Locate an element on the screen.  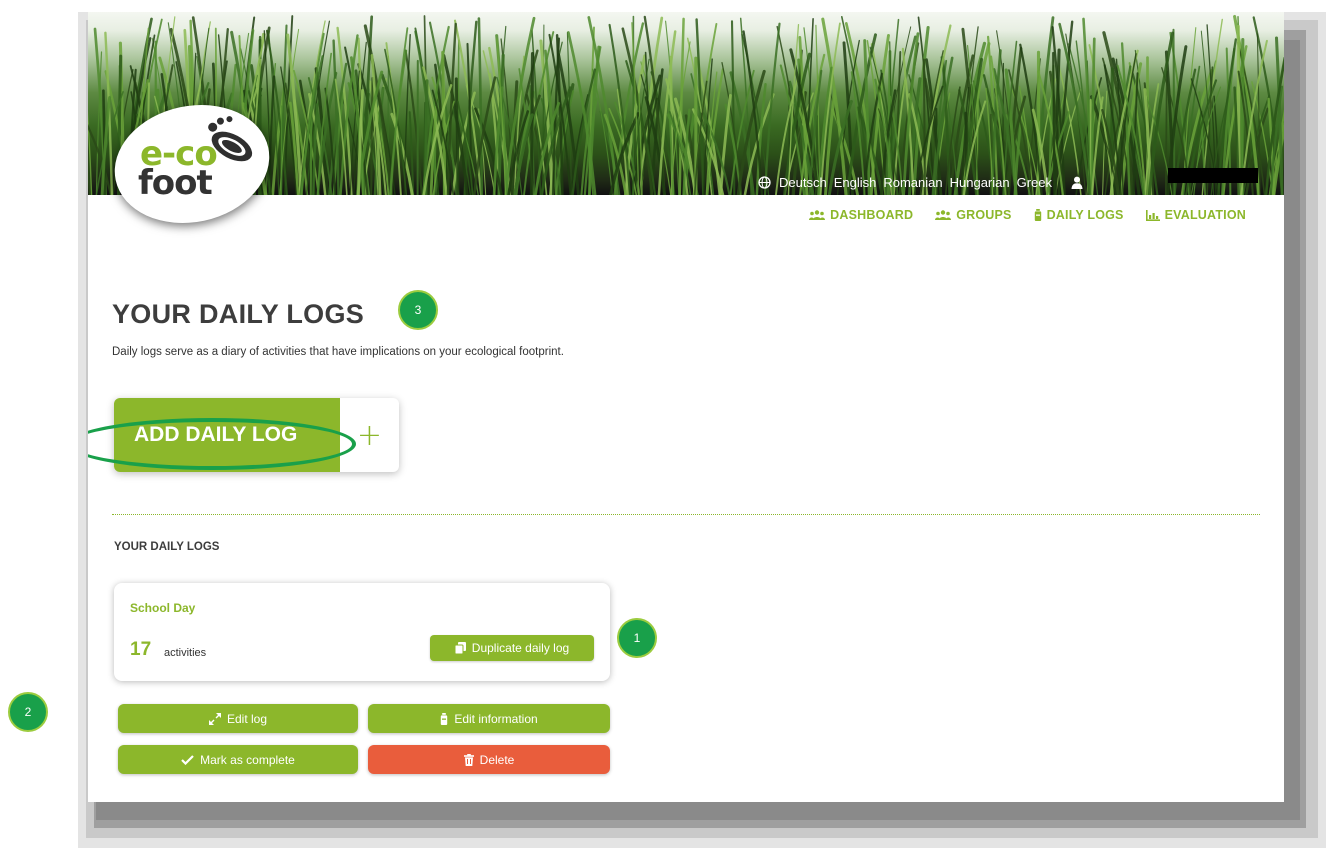
nav-item-dashboard: DASHBOARD is located at coordinates (861, 215).